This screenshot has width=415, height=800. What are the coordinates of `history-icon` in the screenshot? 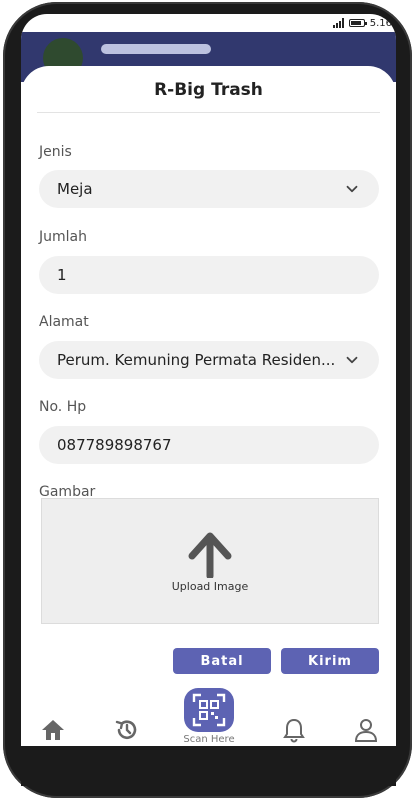 It's located at (126, 729).